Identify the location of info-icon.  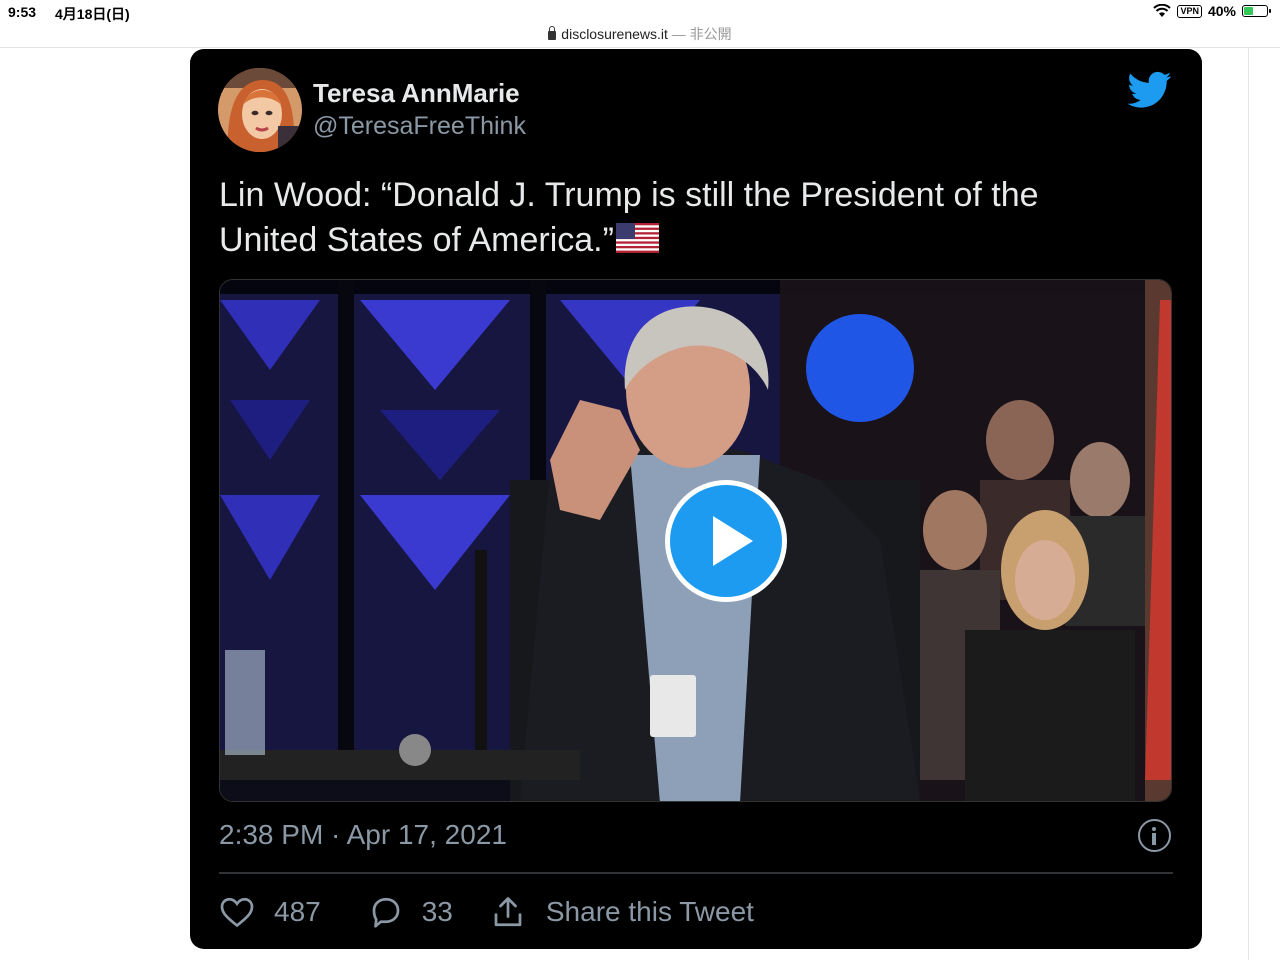
(1154, 835).